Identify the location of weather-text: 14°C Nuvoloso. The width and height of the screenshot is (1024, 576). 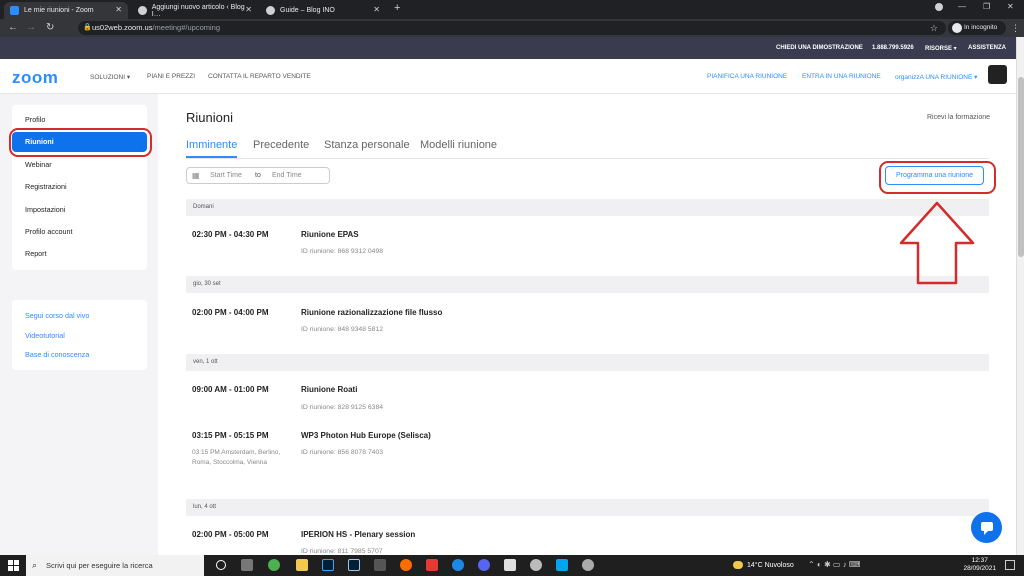
(770, 565).